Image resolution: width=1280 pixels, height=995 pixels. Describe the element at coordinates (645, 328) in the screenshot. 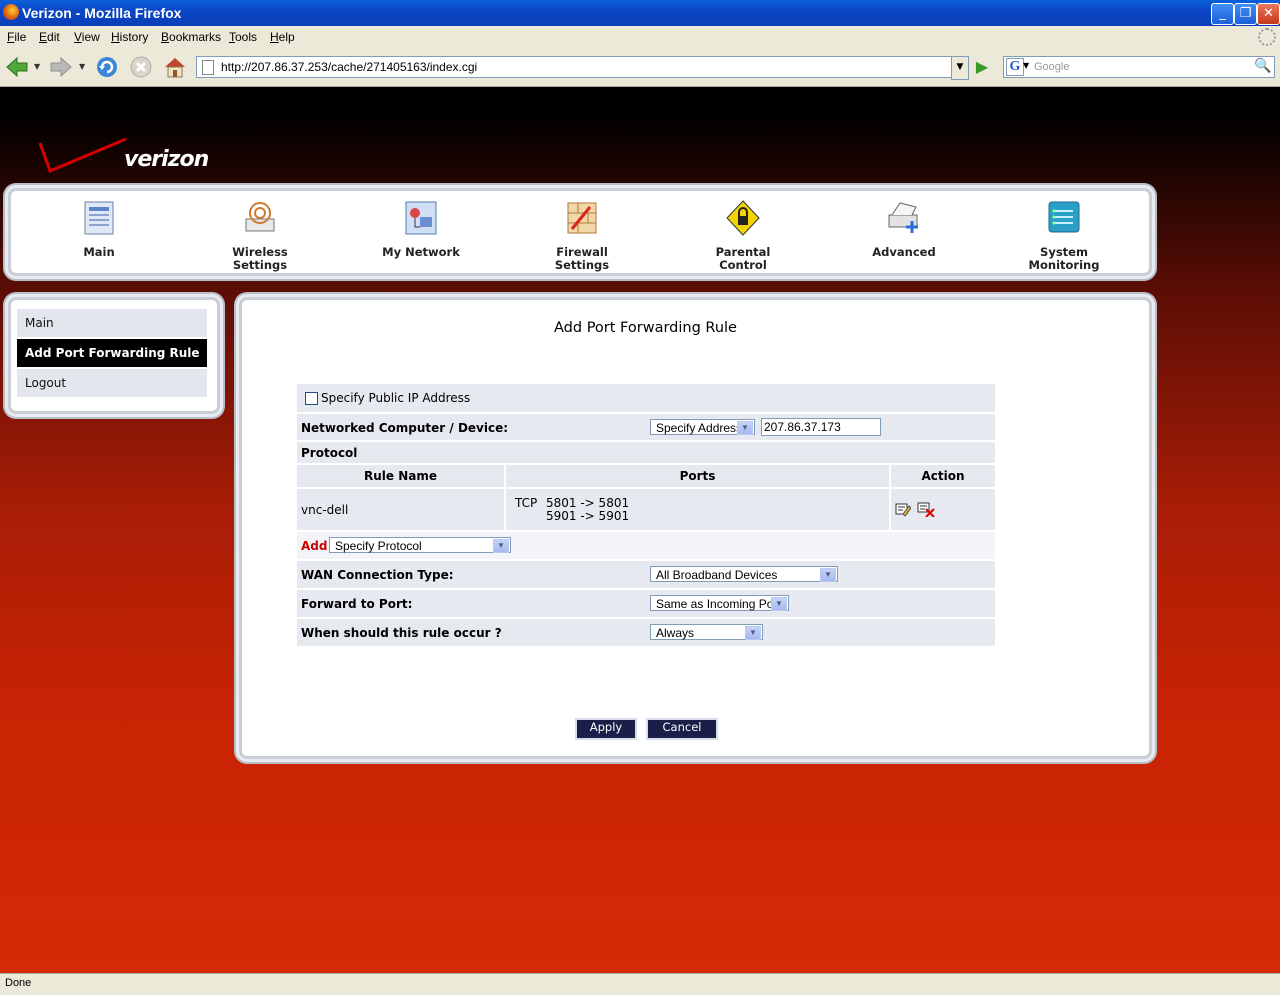

I see `page-title: Add Port Forwarding Rule` at that location.